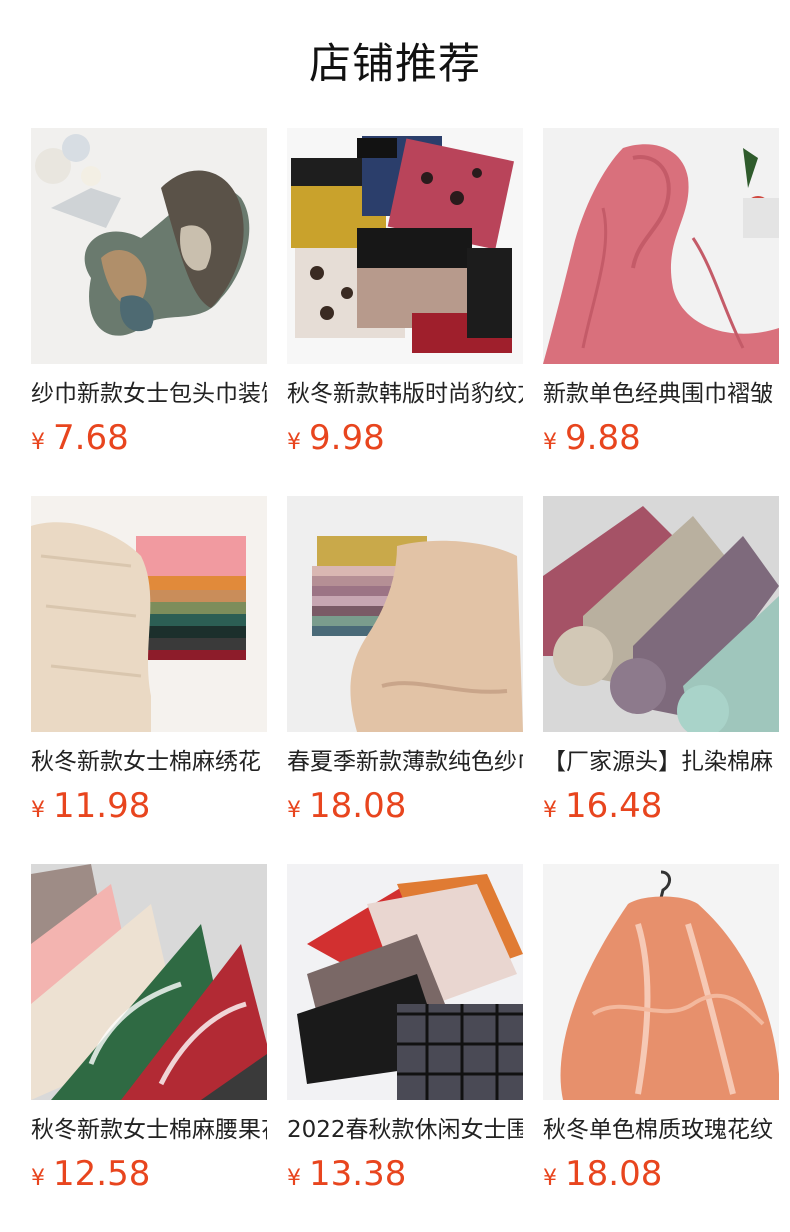 The width and height of the screenshot is (790, 1232). Describe the element at coordinates (405, 1130) in the screenshot. I see `product-name: 2022春秋款休闲女士围巾` at that location.